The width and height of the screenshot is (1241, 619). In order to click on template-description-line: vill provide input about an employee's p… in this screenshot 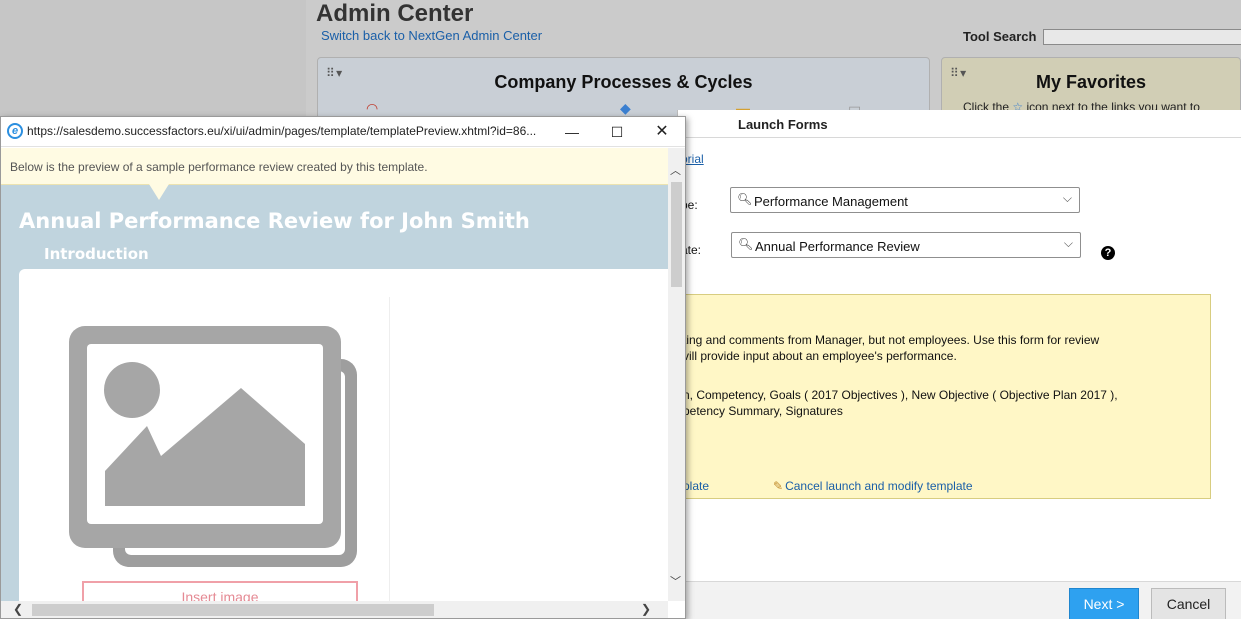, I will do `click(820, 356)`.